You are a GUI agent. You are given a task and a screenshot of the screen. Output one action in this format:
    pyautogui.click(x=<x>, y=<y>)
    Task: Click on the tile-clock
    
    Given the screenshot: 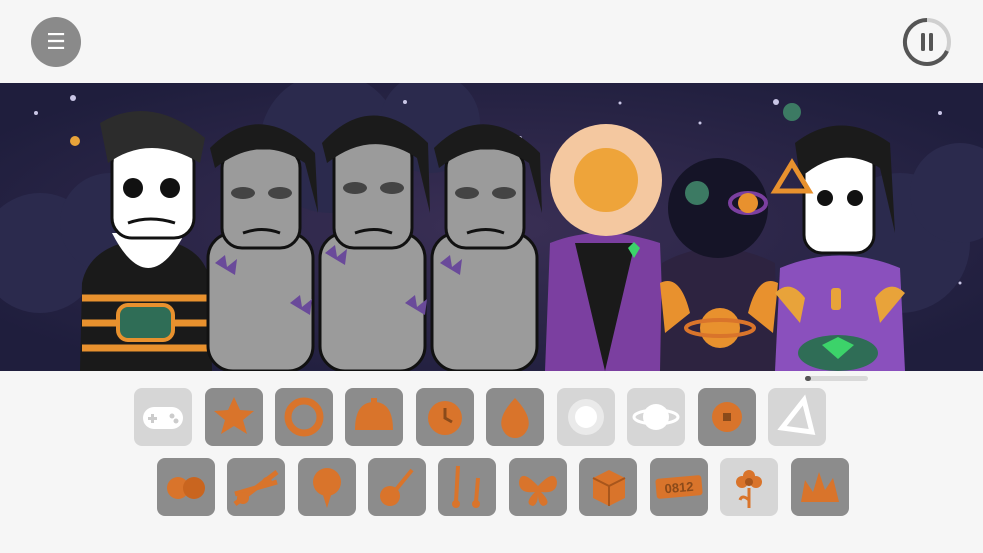 What is the action you would take?
    pyautogui.click(x=445, y=417)
    